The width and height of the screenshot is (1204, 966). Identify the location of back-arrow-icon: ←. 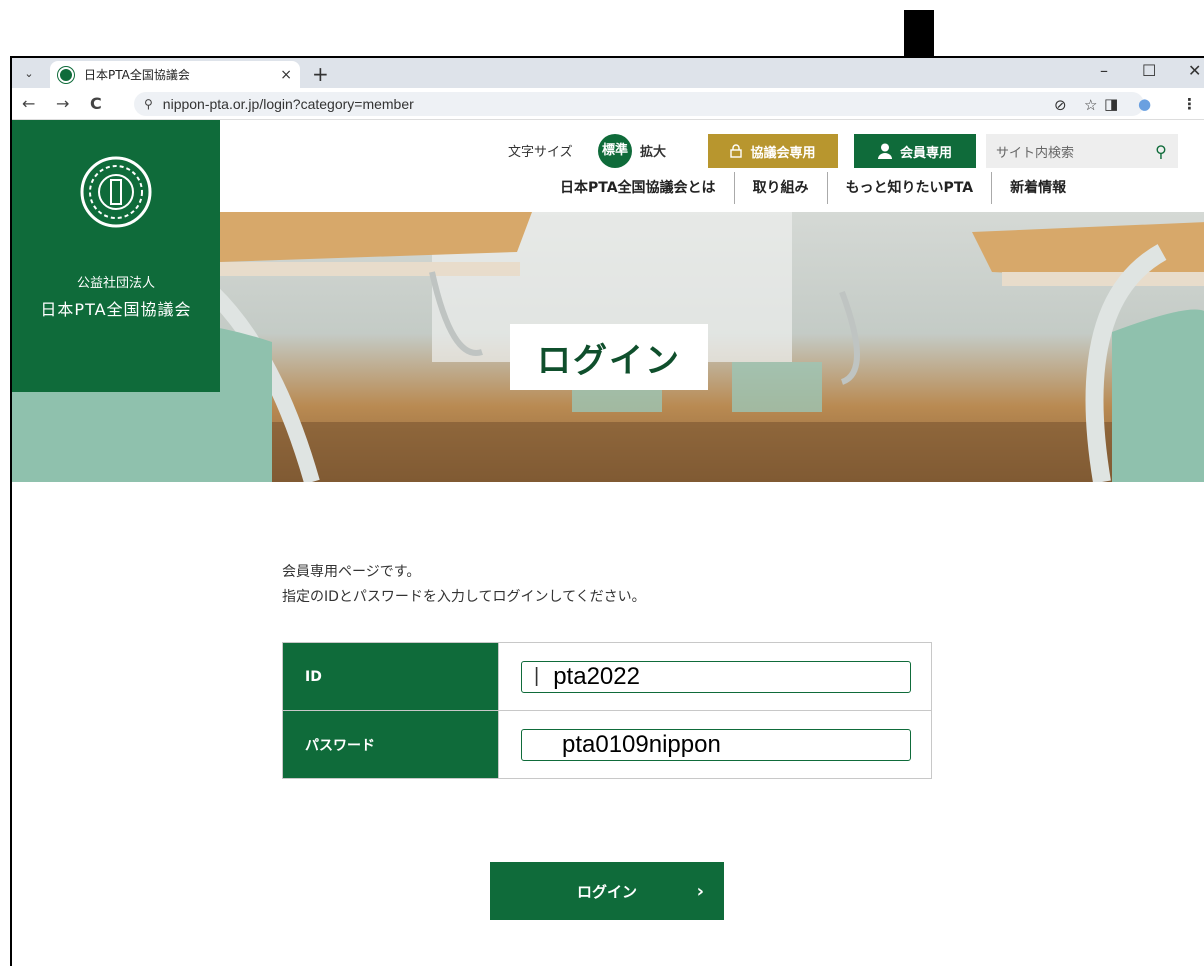
(28, 103).